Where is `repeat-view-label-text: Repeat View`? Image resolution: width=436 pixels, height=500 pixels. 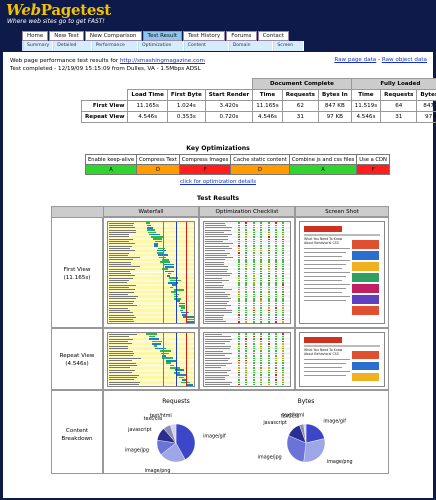 repeat-view-label-text: Repeat View is located at coordinates (77, 356).